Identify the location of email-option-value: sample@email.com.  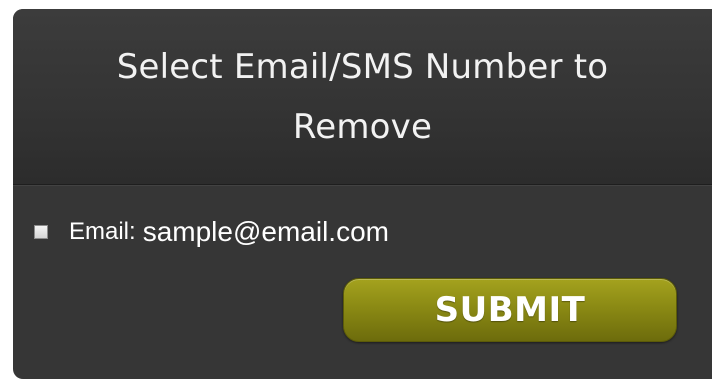
(265, 231).